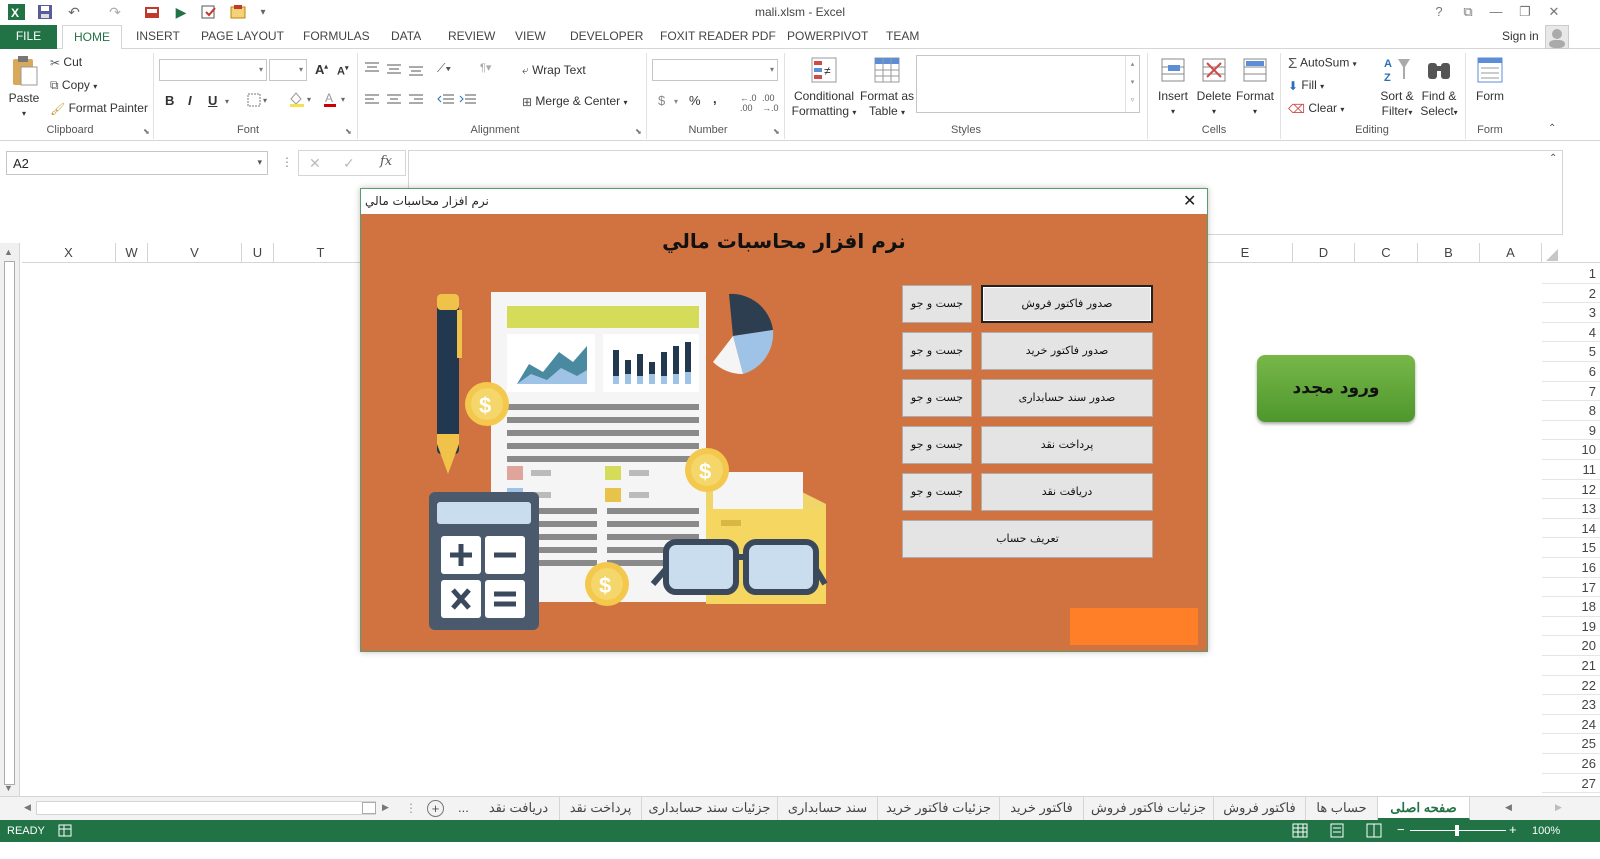  I want to click on tab-review: REVIEW, so click(471, 37).